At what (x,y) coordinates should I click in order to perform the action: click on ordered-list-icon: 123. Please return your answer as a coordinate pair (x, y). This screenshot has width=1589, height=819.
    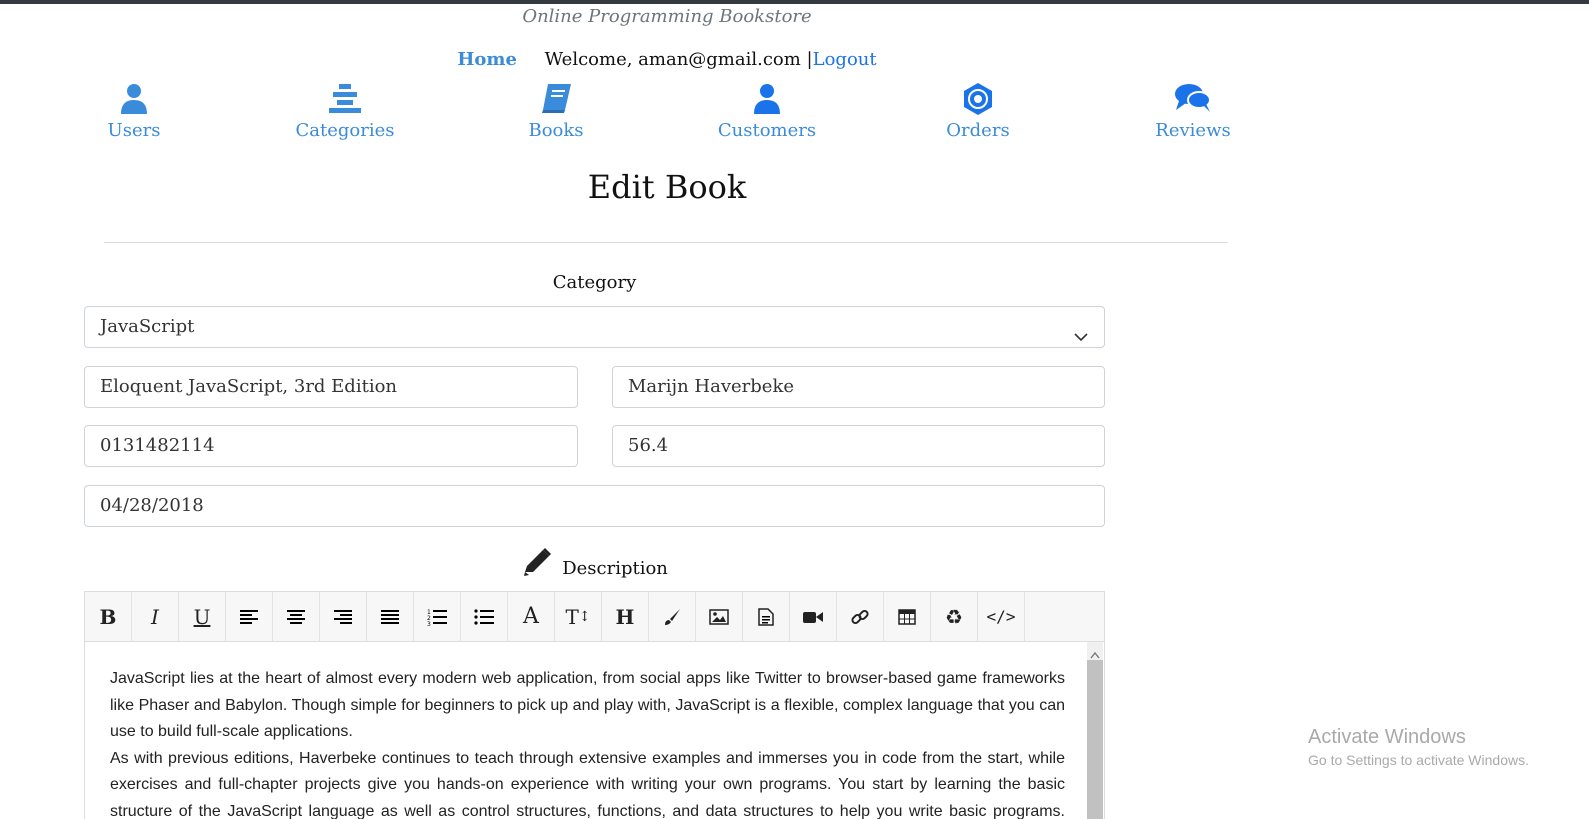
    Looking at the image, I should click on (437, 616).